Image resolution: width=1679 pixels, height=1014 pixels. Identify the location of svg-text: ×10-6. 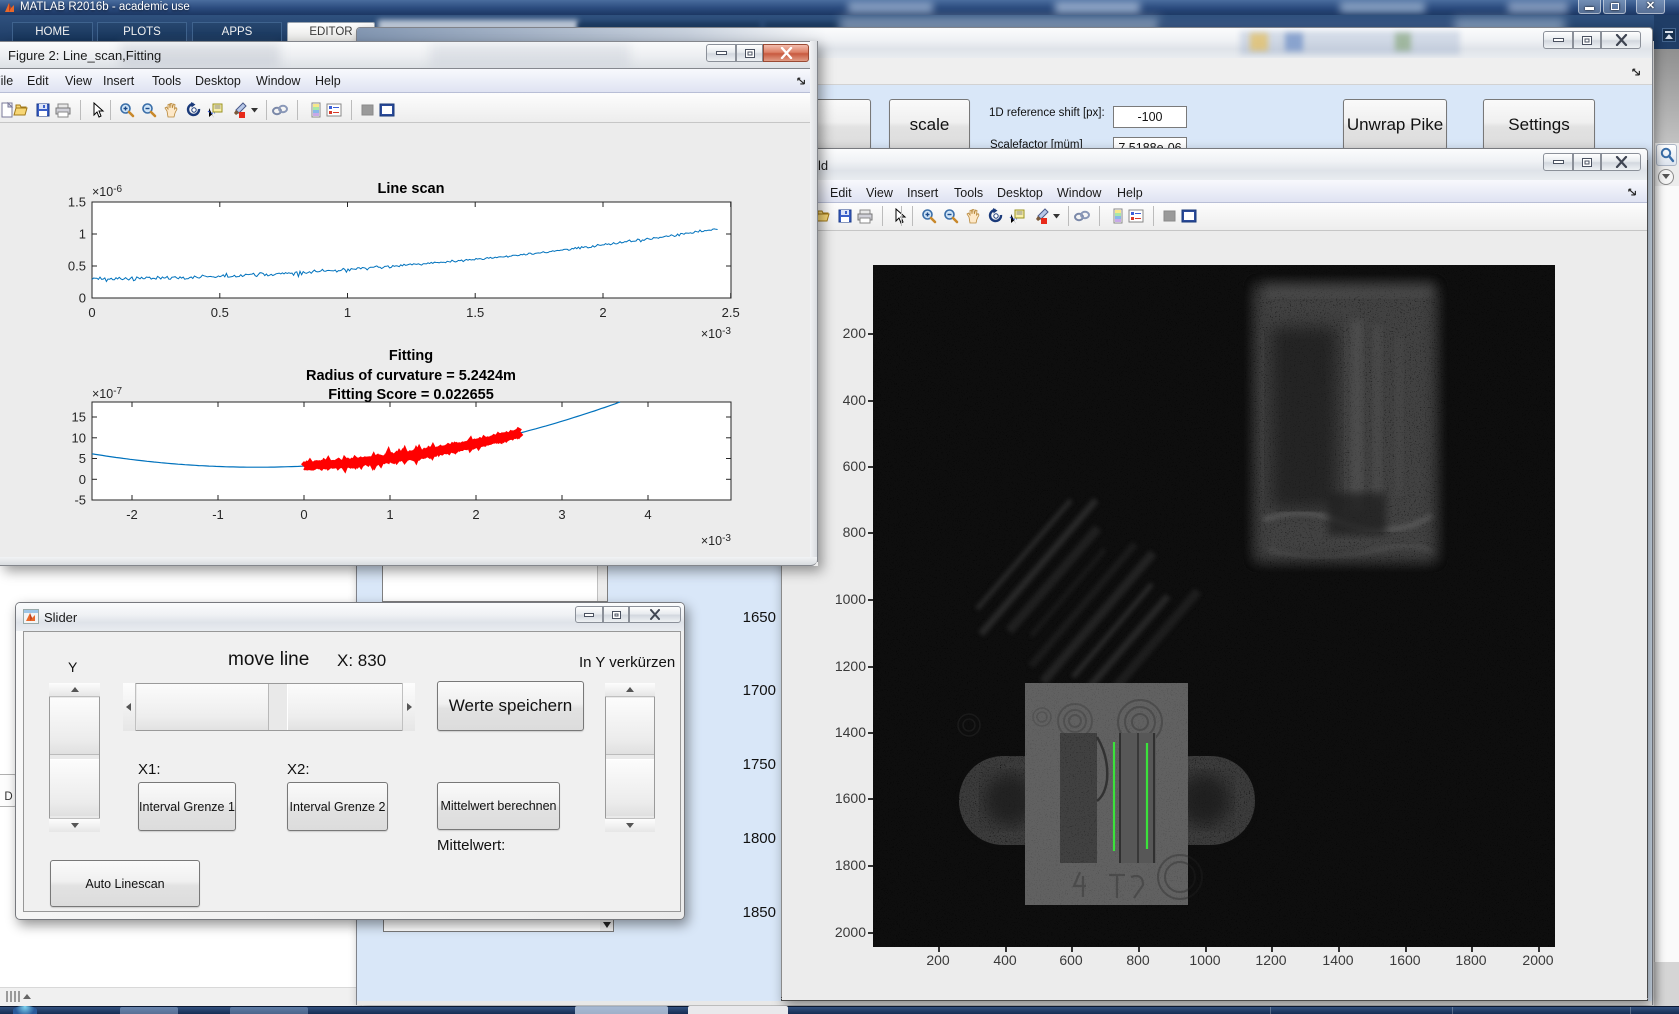
(107, 191).